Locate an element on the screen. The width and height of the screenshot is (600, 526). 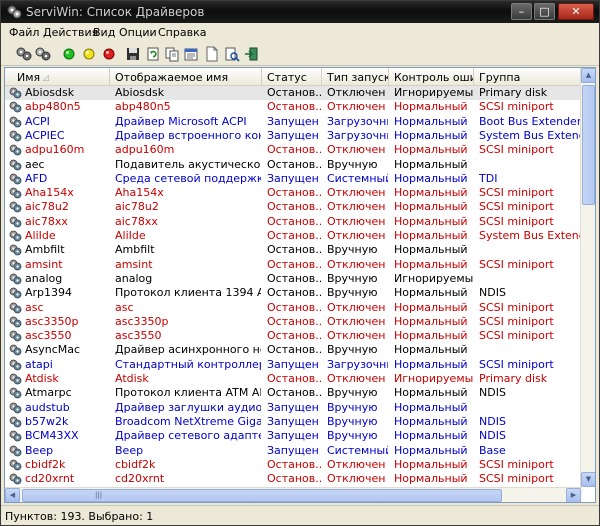
properties-icon is located at coordinates (191, 54).